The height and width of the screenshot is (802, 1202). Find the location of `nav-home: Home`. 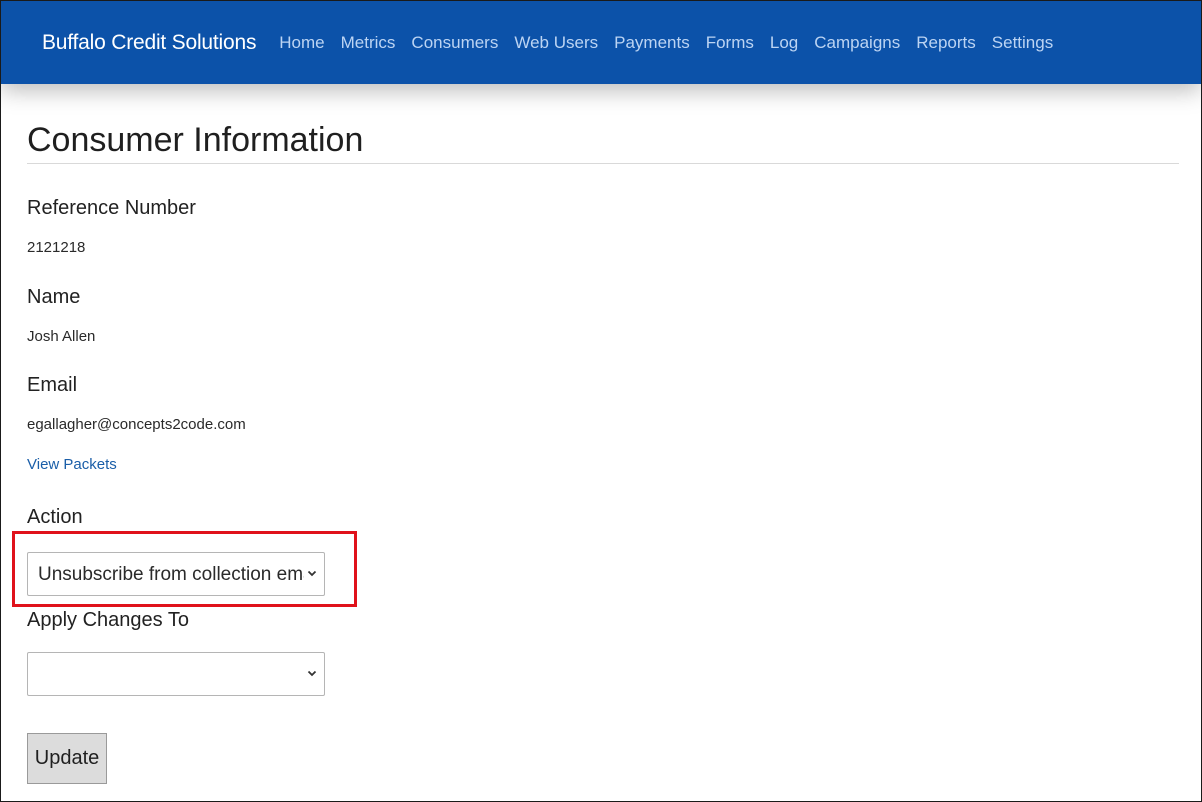

nav-home: Home is located at coordinates (301, 43).